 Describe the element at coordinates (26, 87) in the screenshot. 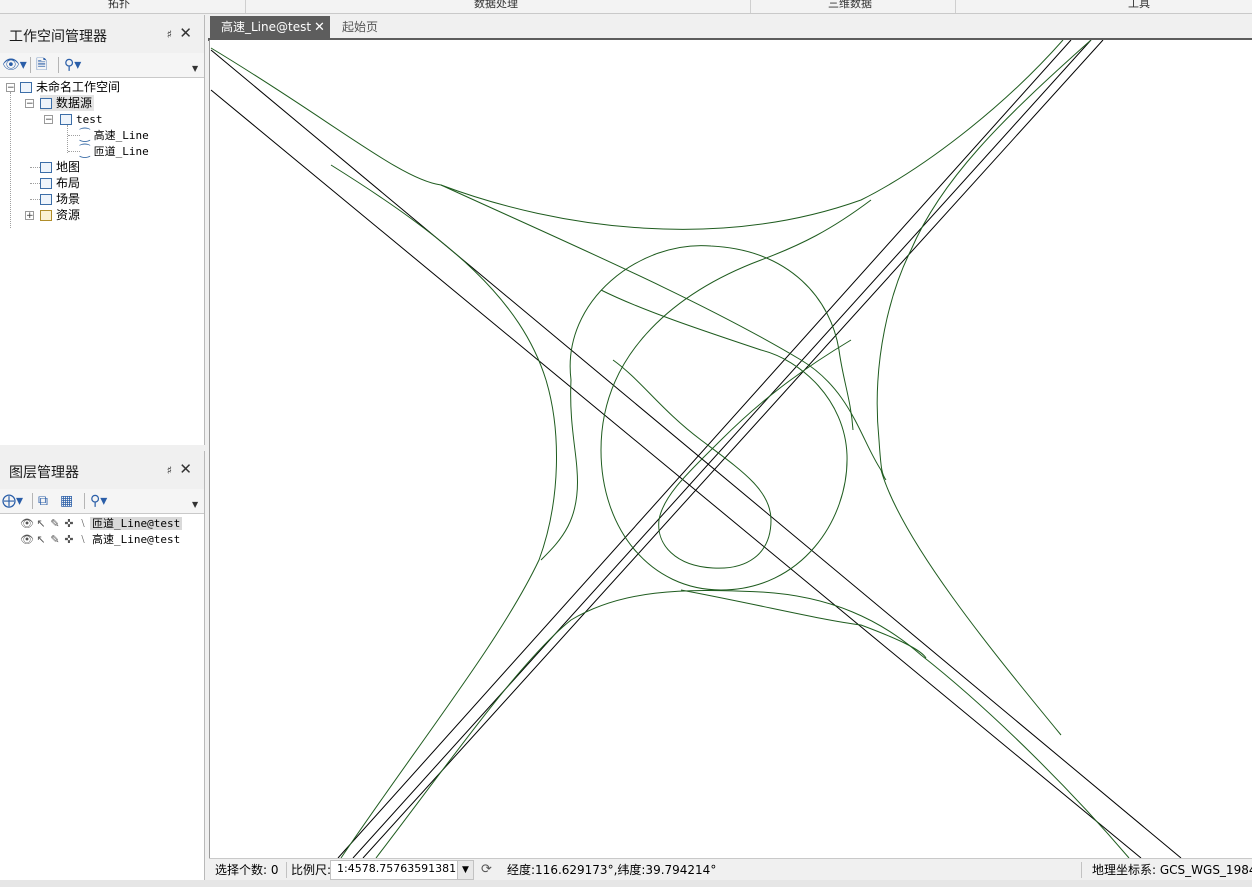

I see `workspace-icon` at that location.